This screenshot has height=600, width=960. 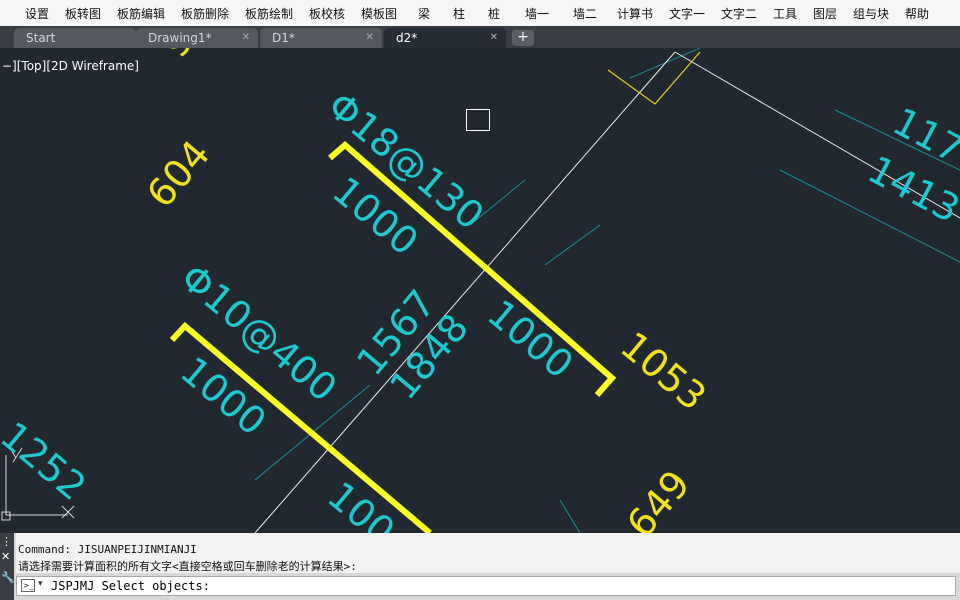 I want to click on tab-label: d2*, so click(x=407, y=38).